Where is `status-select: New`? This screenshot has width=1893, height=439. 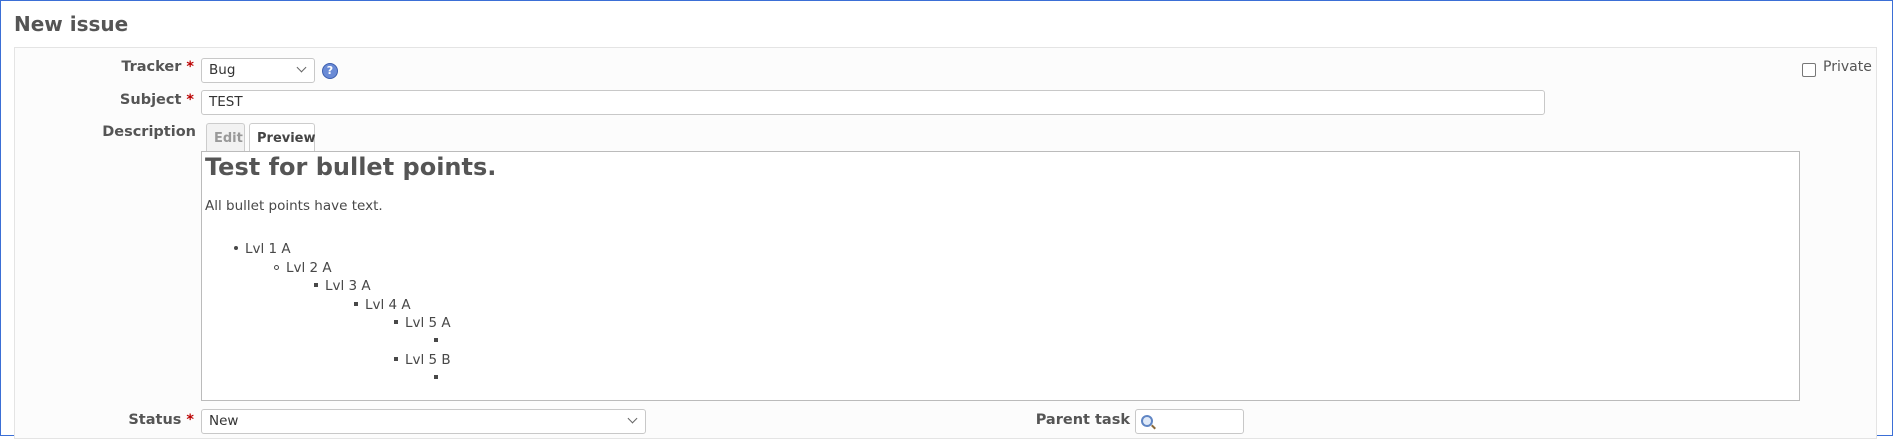 status-select: New is located at coordinates (423, 421).